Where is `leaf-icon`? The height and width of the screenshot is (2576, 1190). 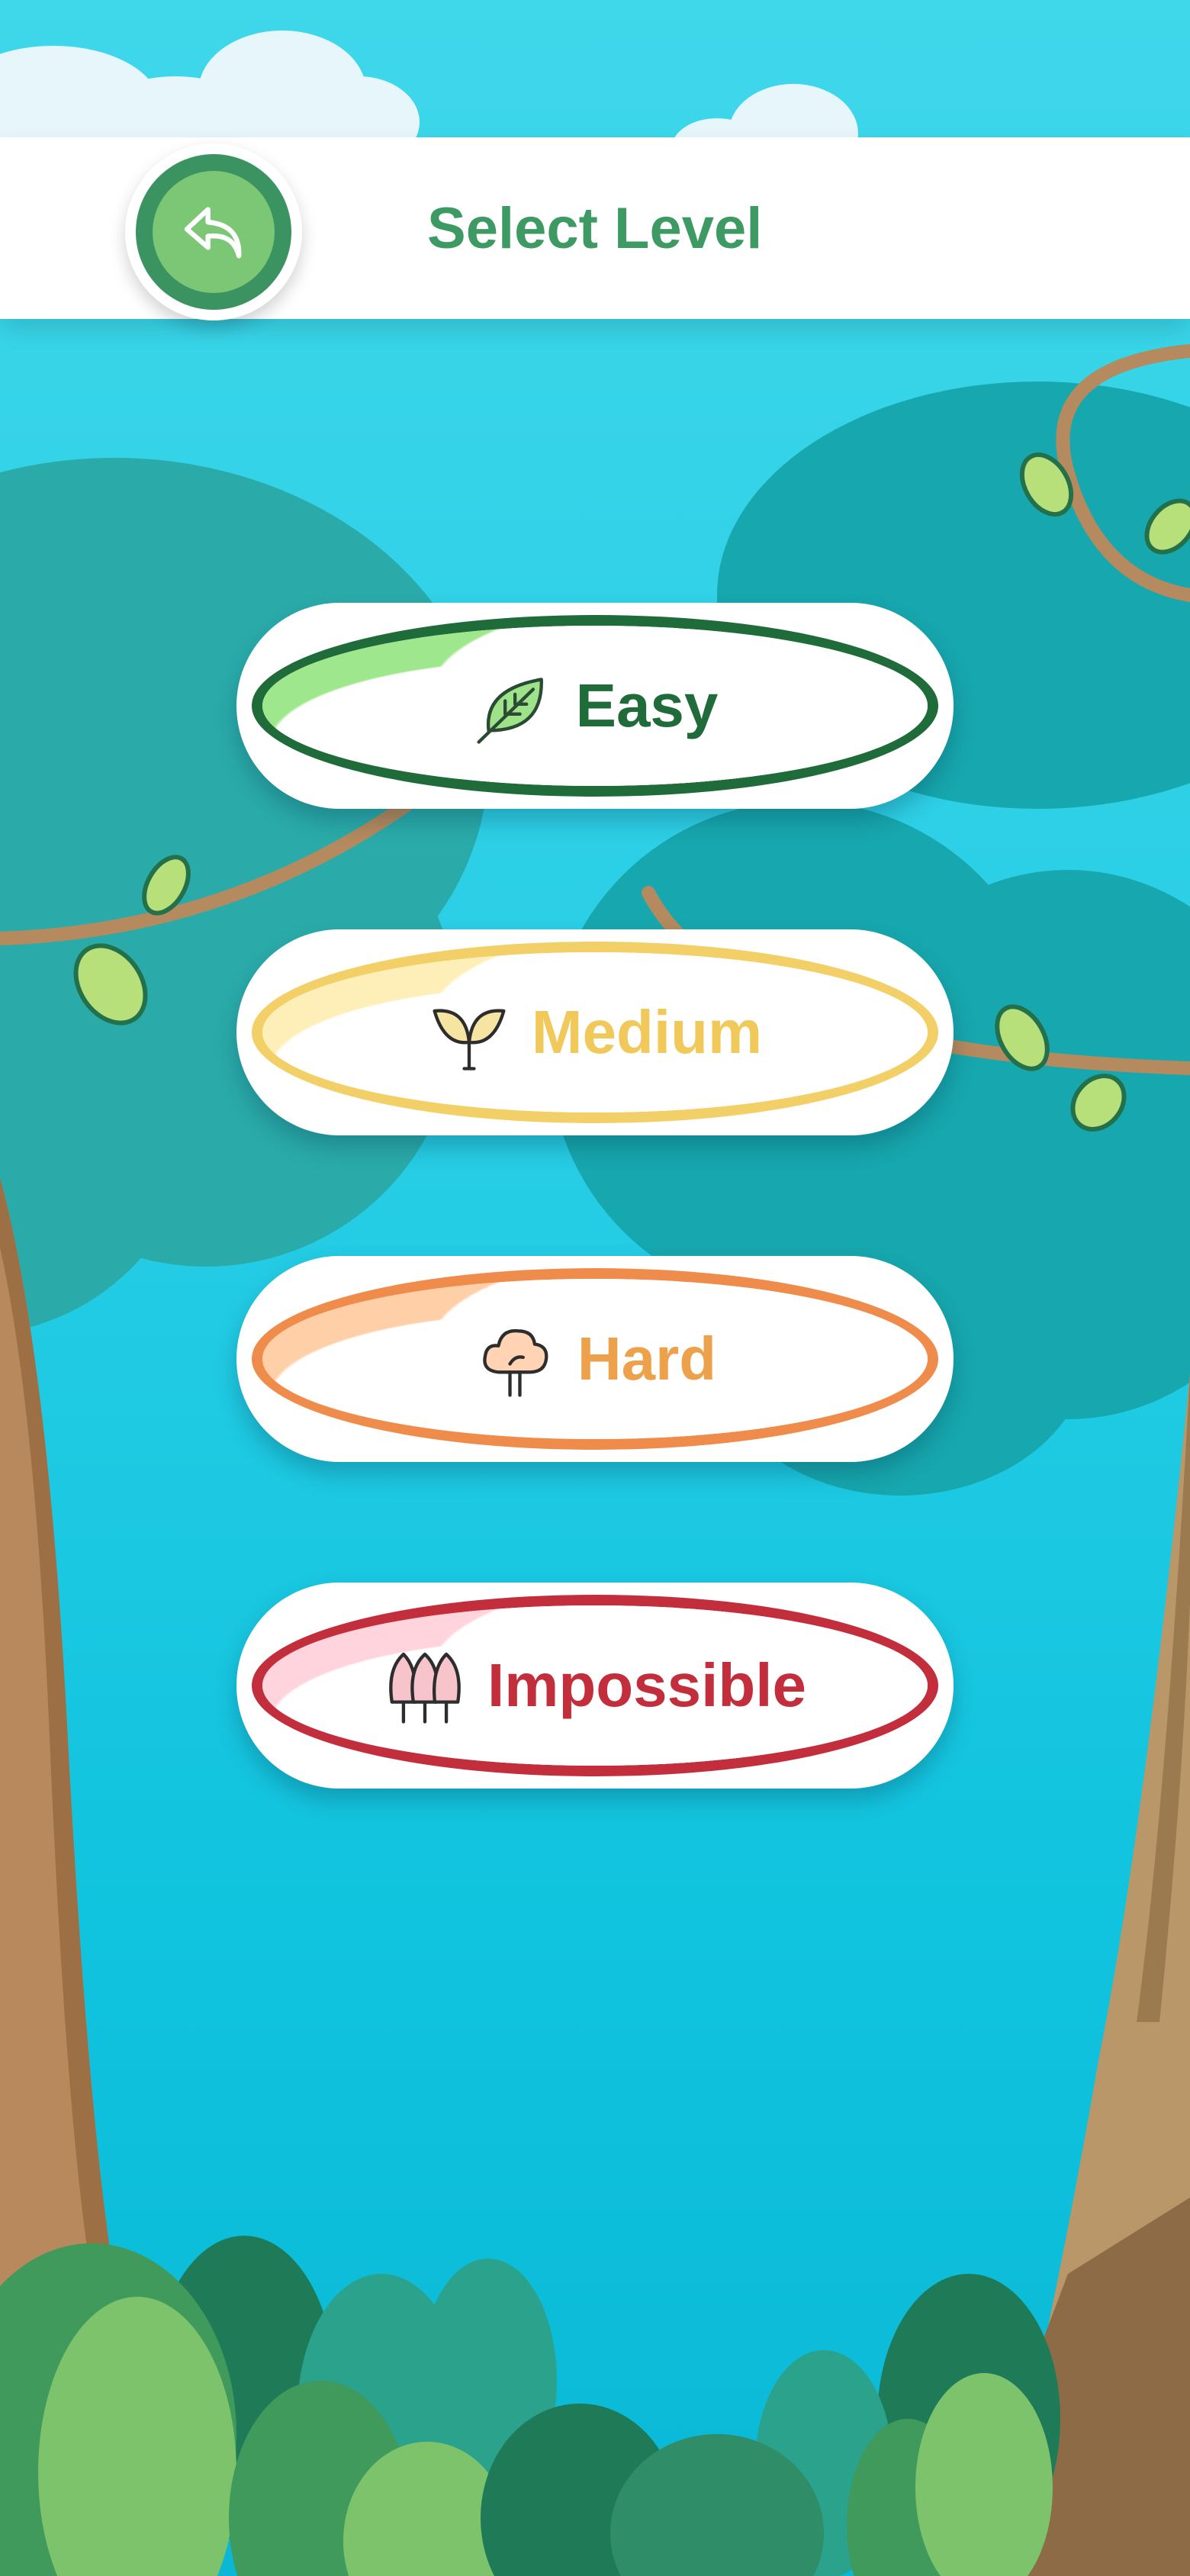 leaf-icon is located at coordinates (510, 711).